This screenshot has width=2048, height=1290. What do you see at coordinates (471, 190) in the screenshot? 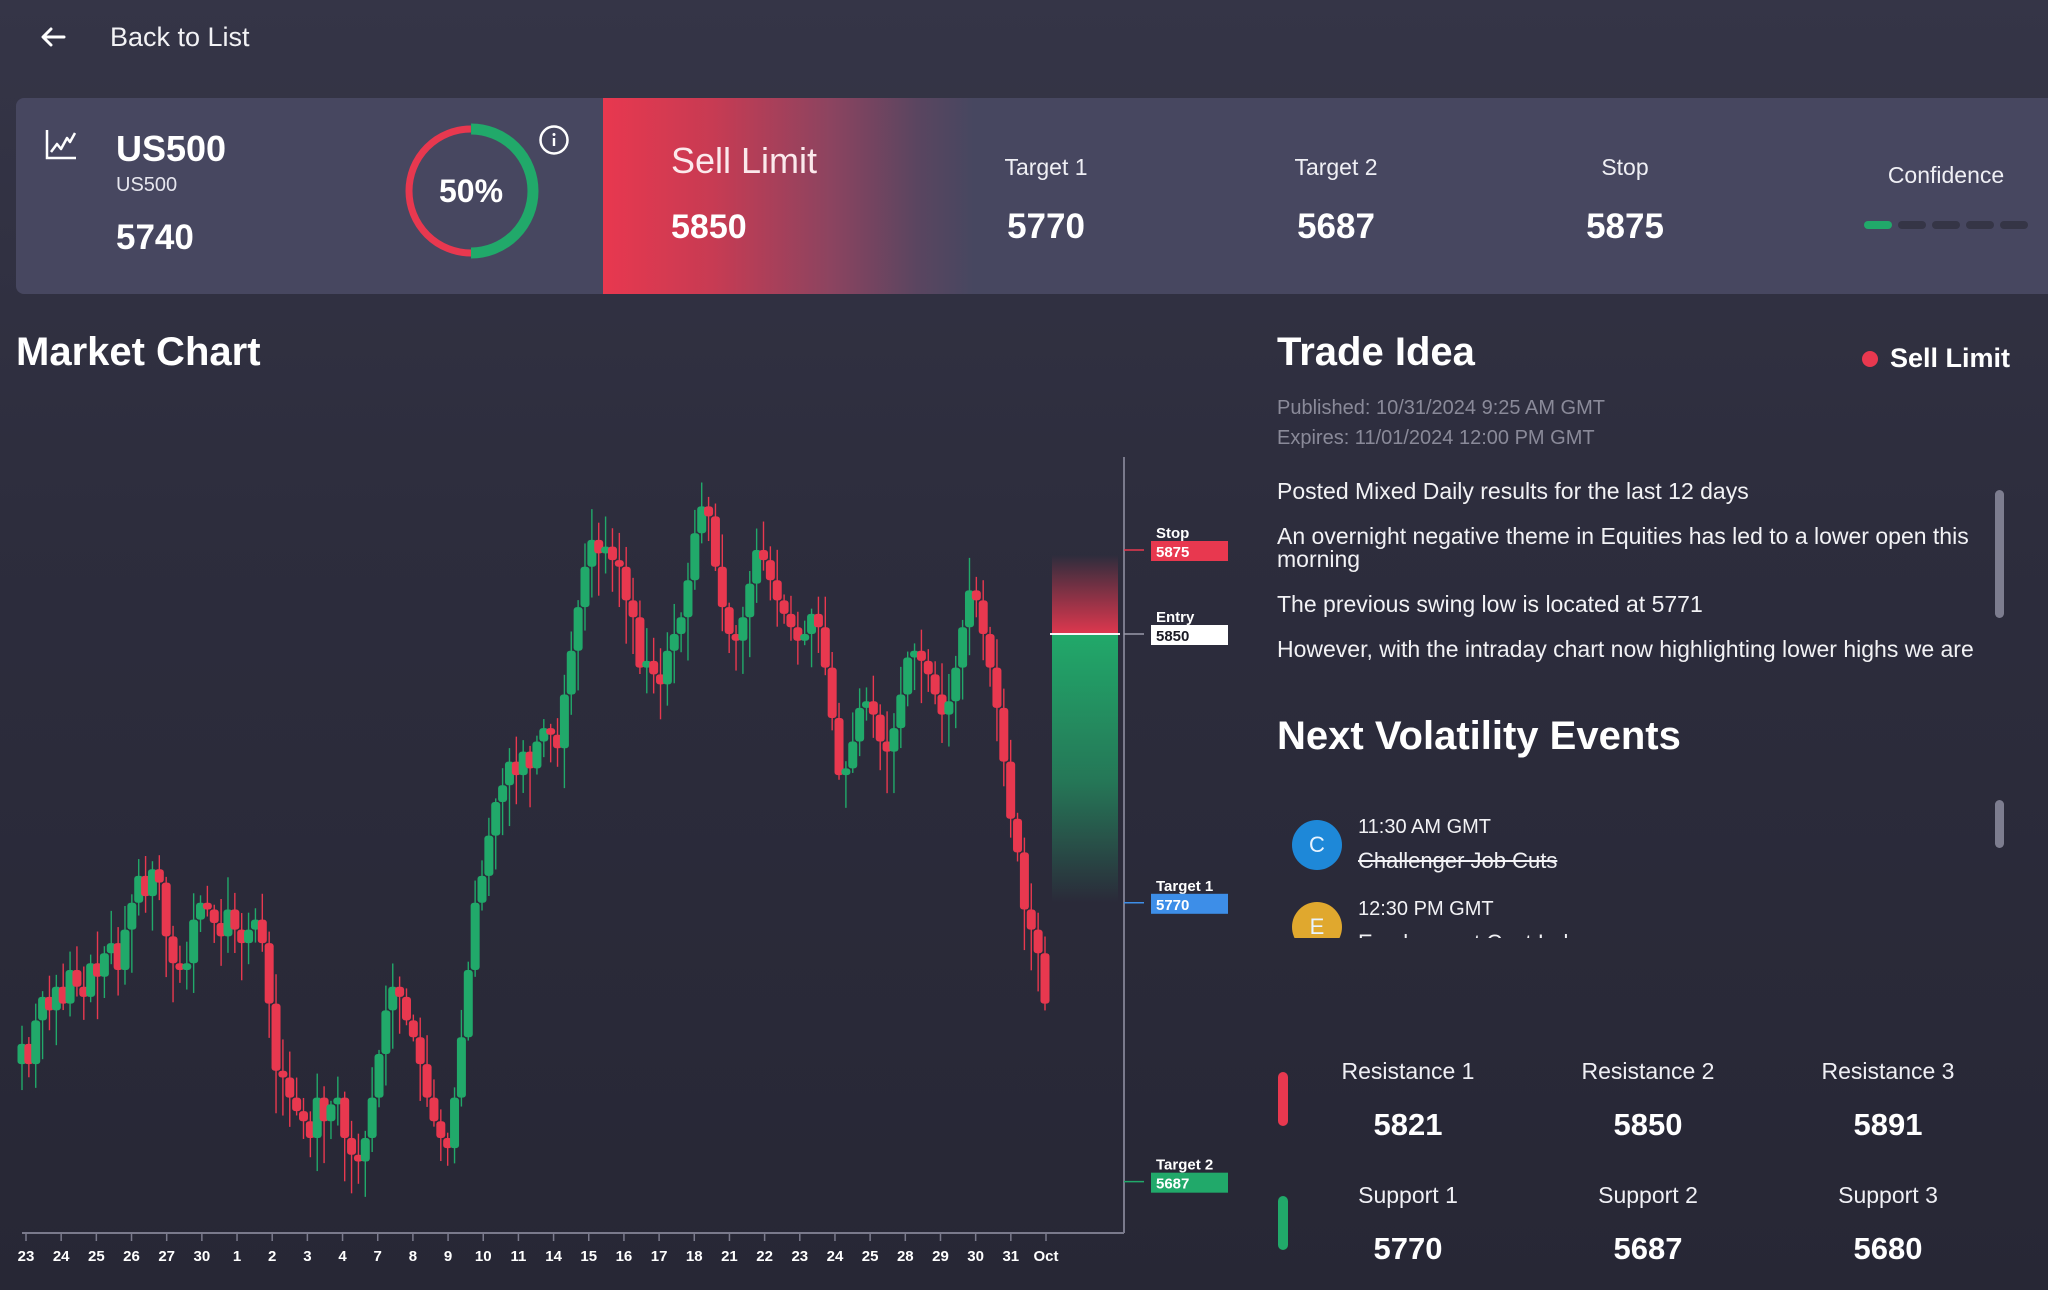
I see `gauge-percent: 50%` at bounding box center [471, 190].